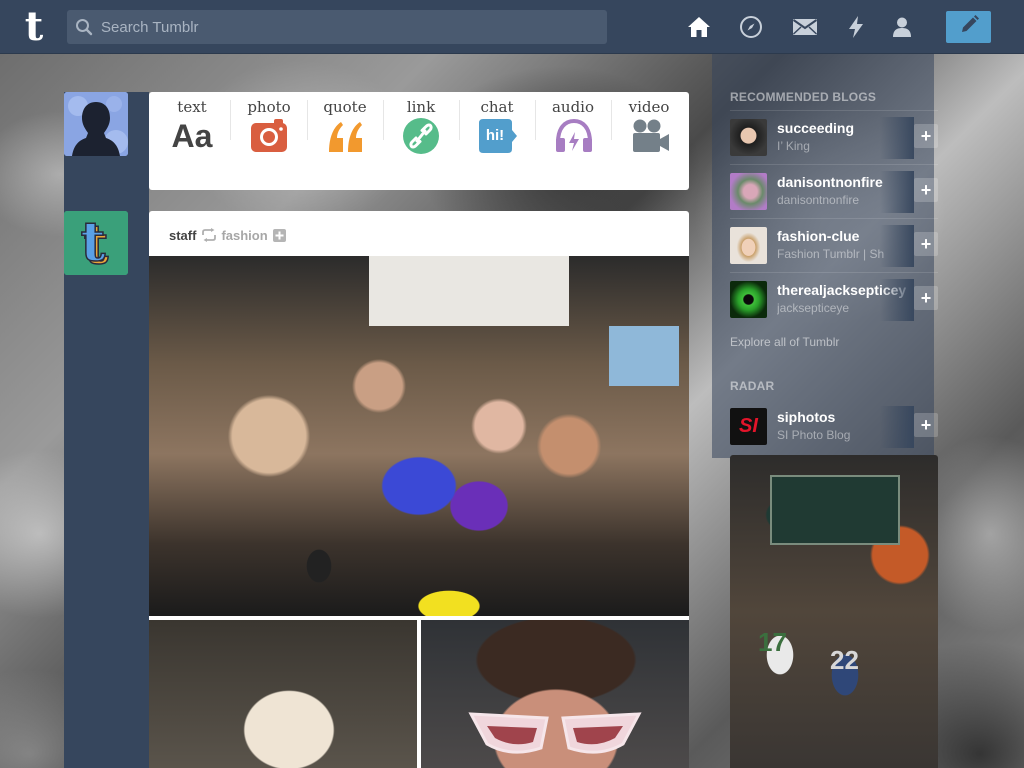 This screenshot has width=1024, height=768. I want to click on si-badge-text: SI, so click(748, 426).